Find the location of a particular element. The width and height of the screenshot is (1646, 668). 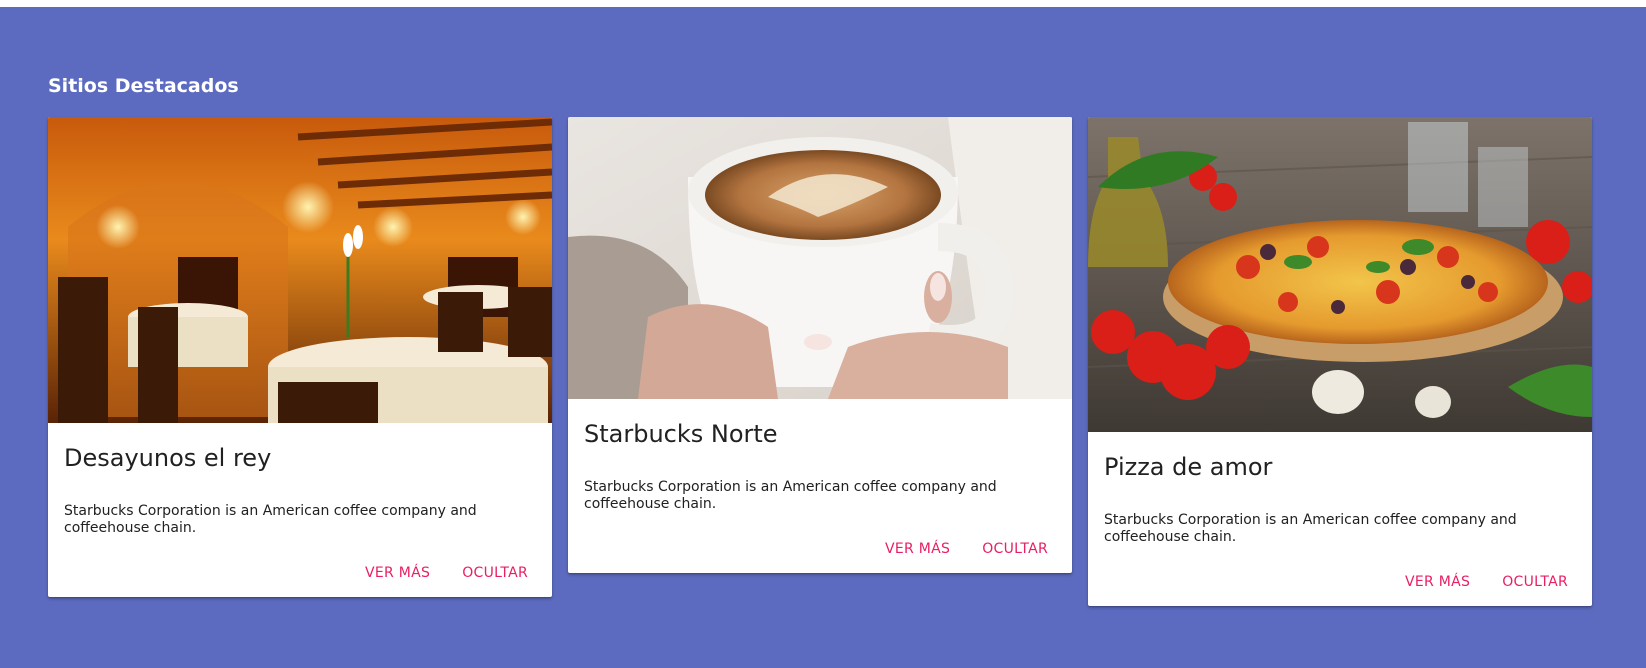

card-title: Desayunos el rey is located at coordinates (168, 458).